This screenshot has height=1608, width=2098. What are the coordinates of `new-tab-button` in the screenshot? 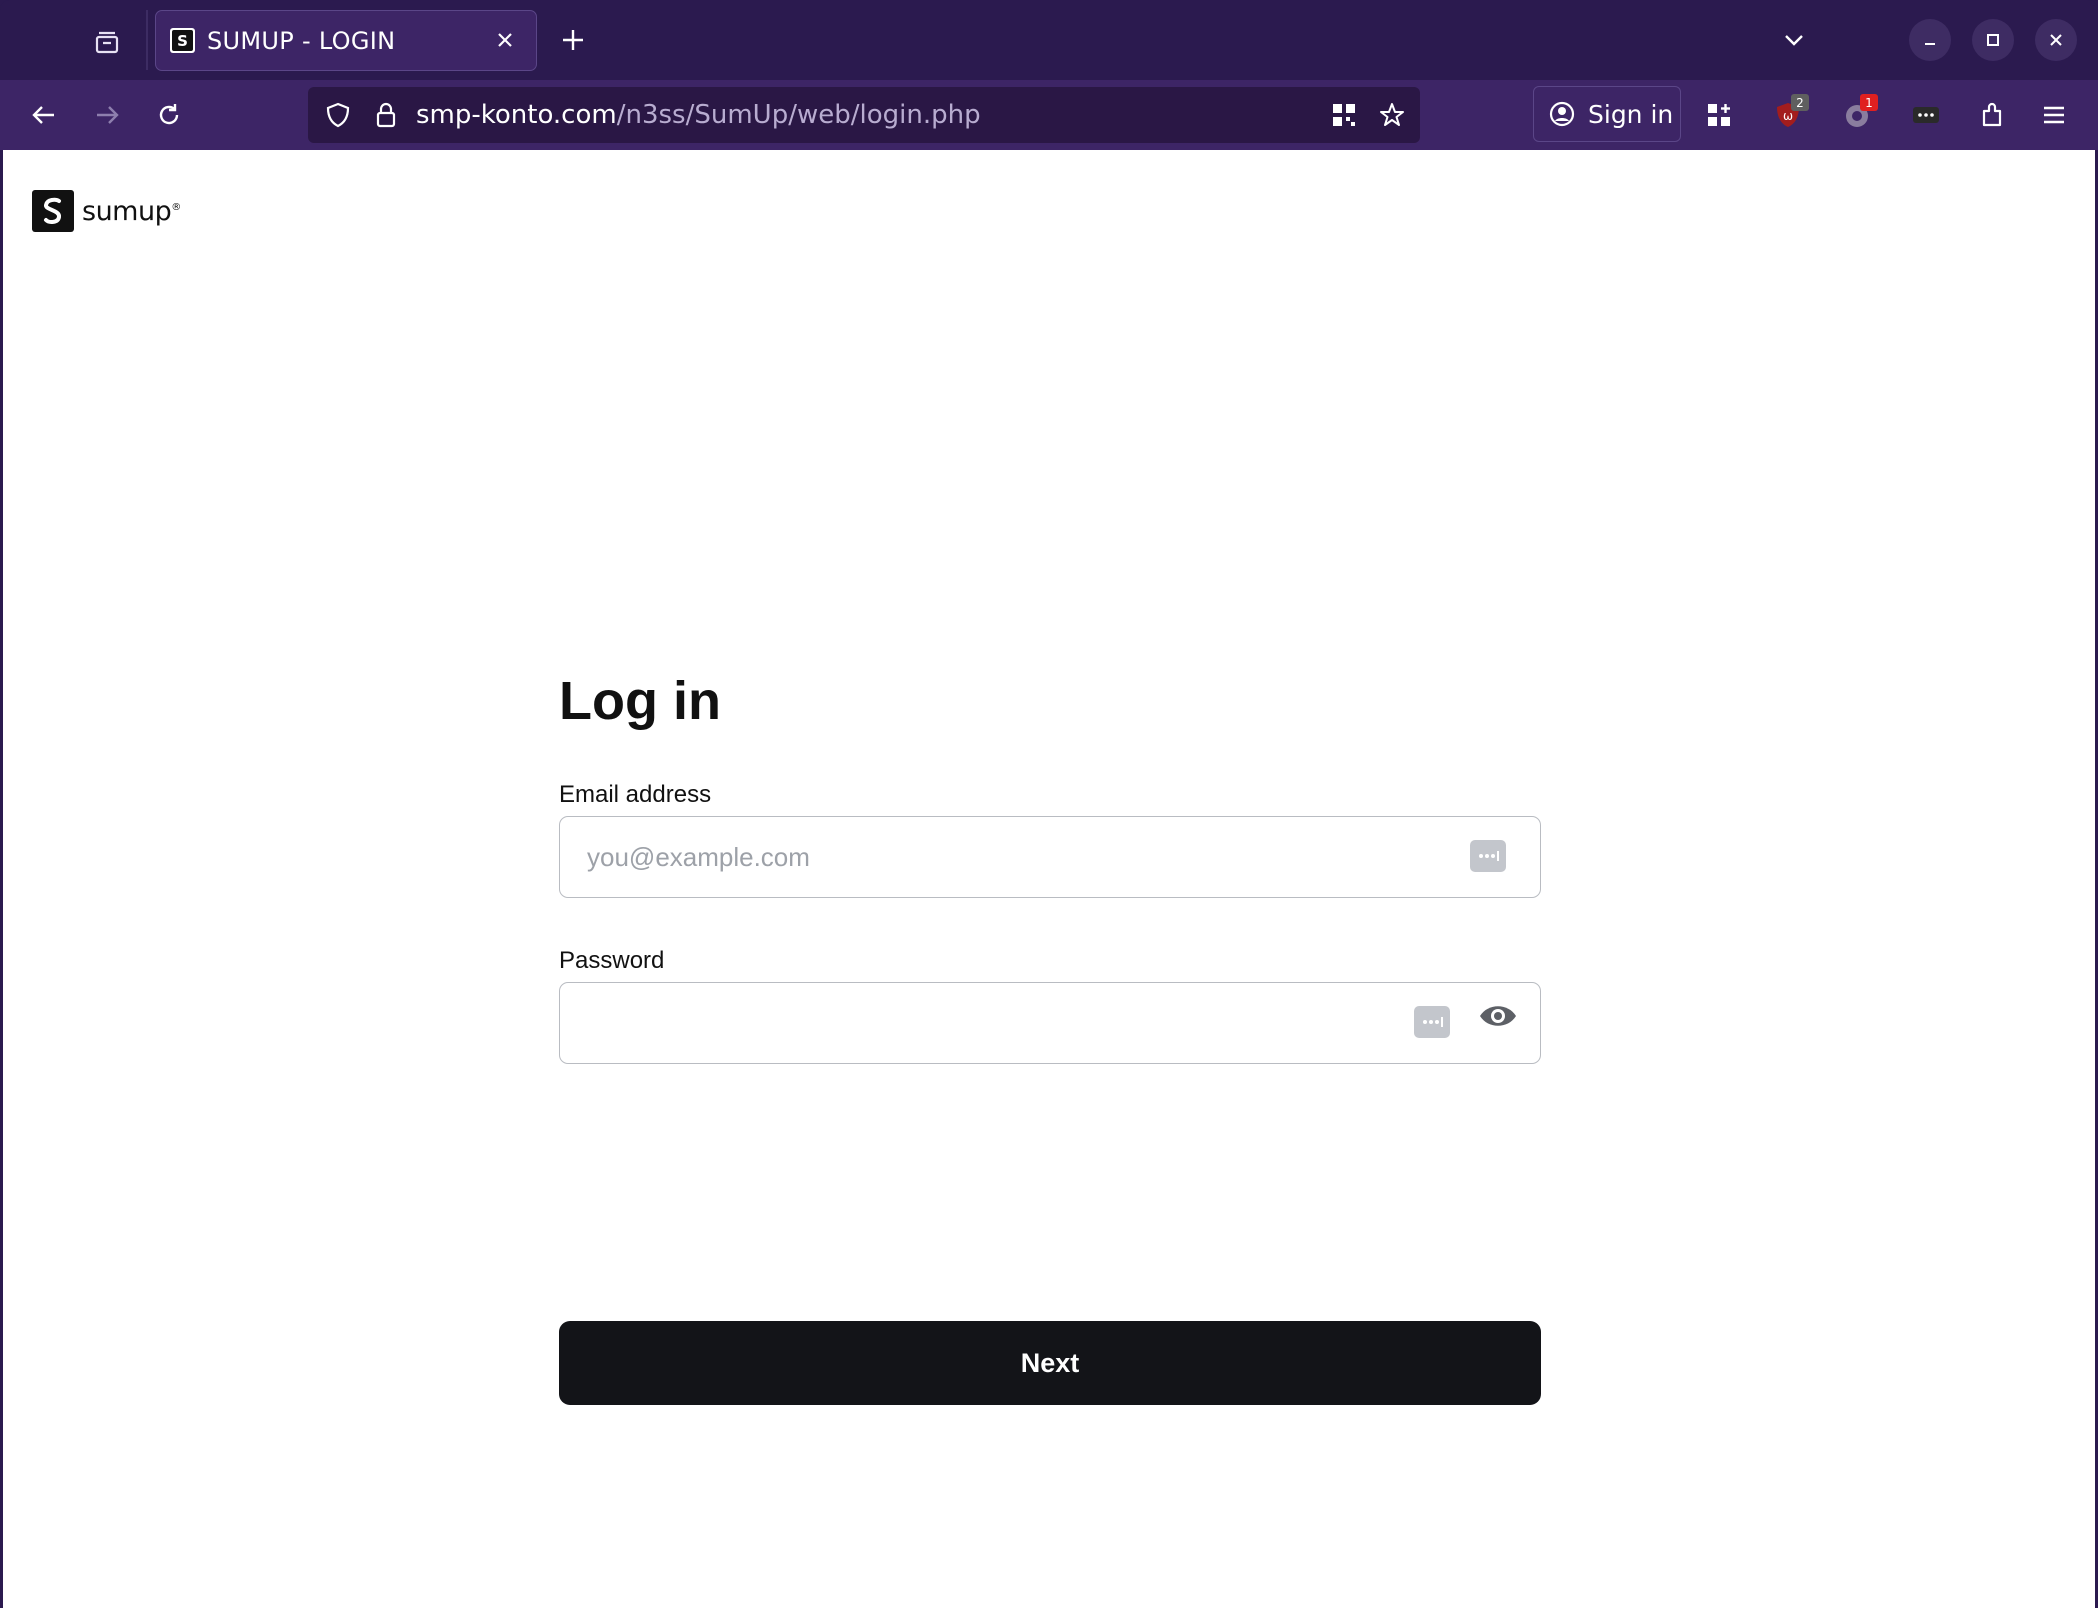 It's located at (573, 40).